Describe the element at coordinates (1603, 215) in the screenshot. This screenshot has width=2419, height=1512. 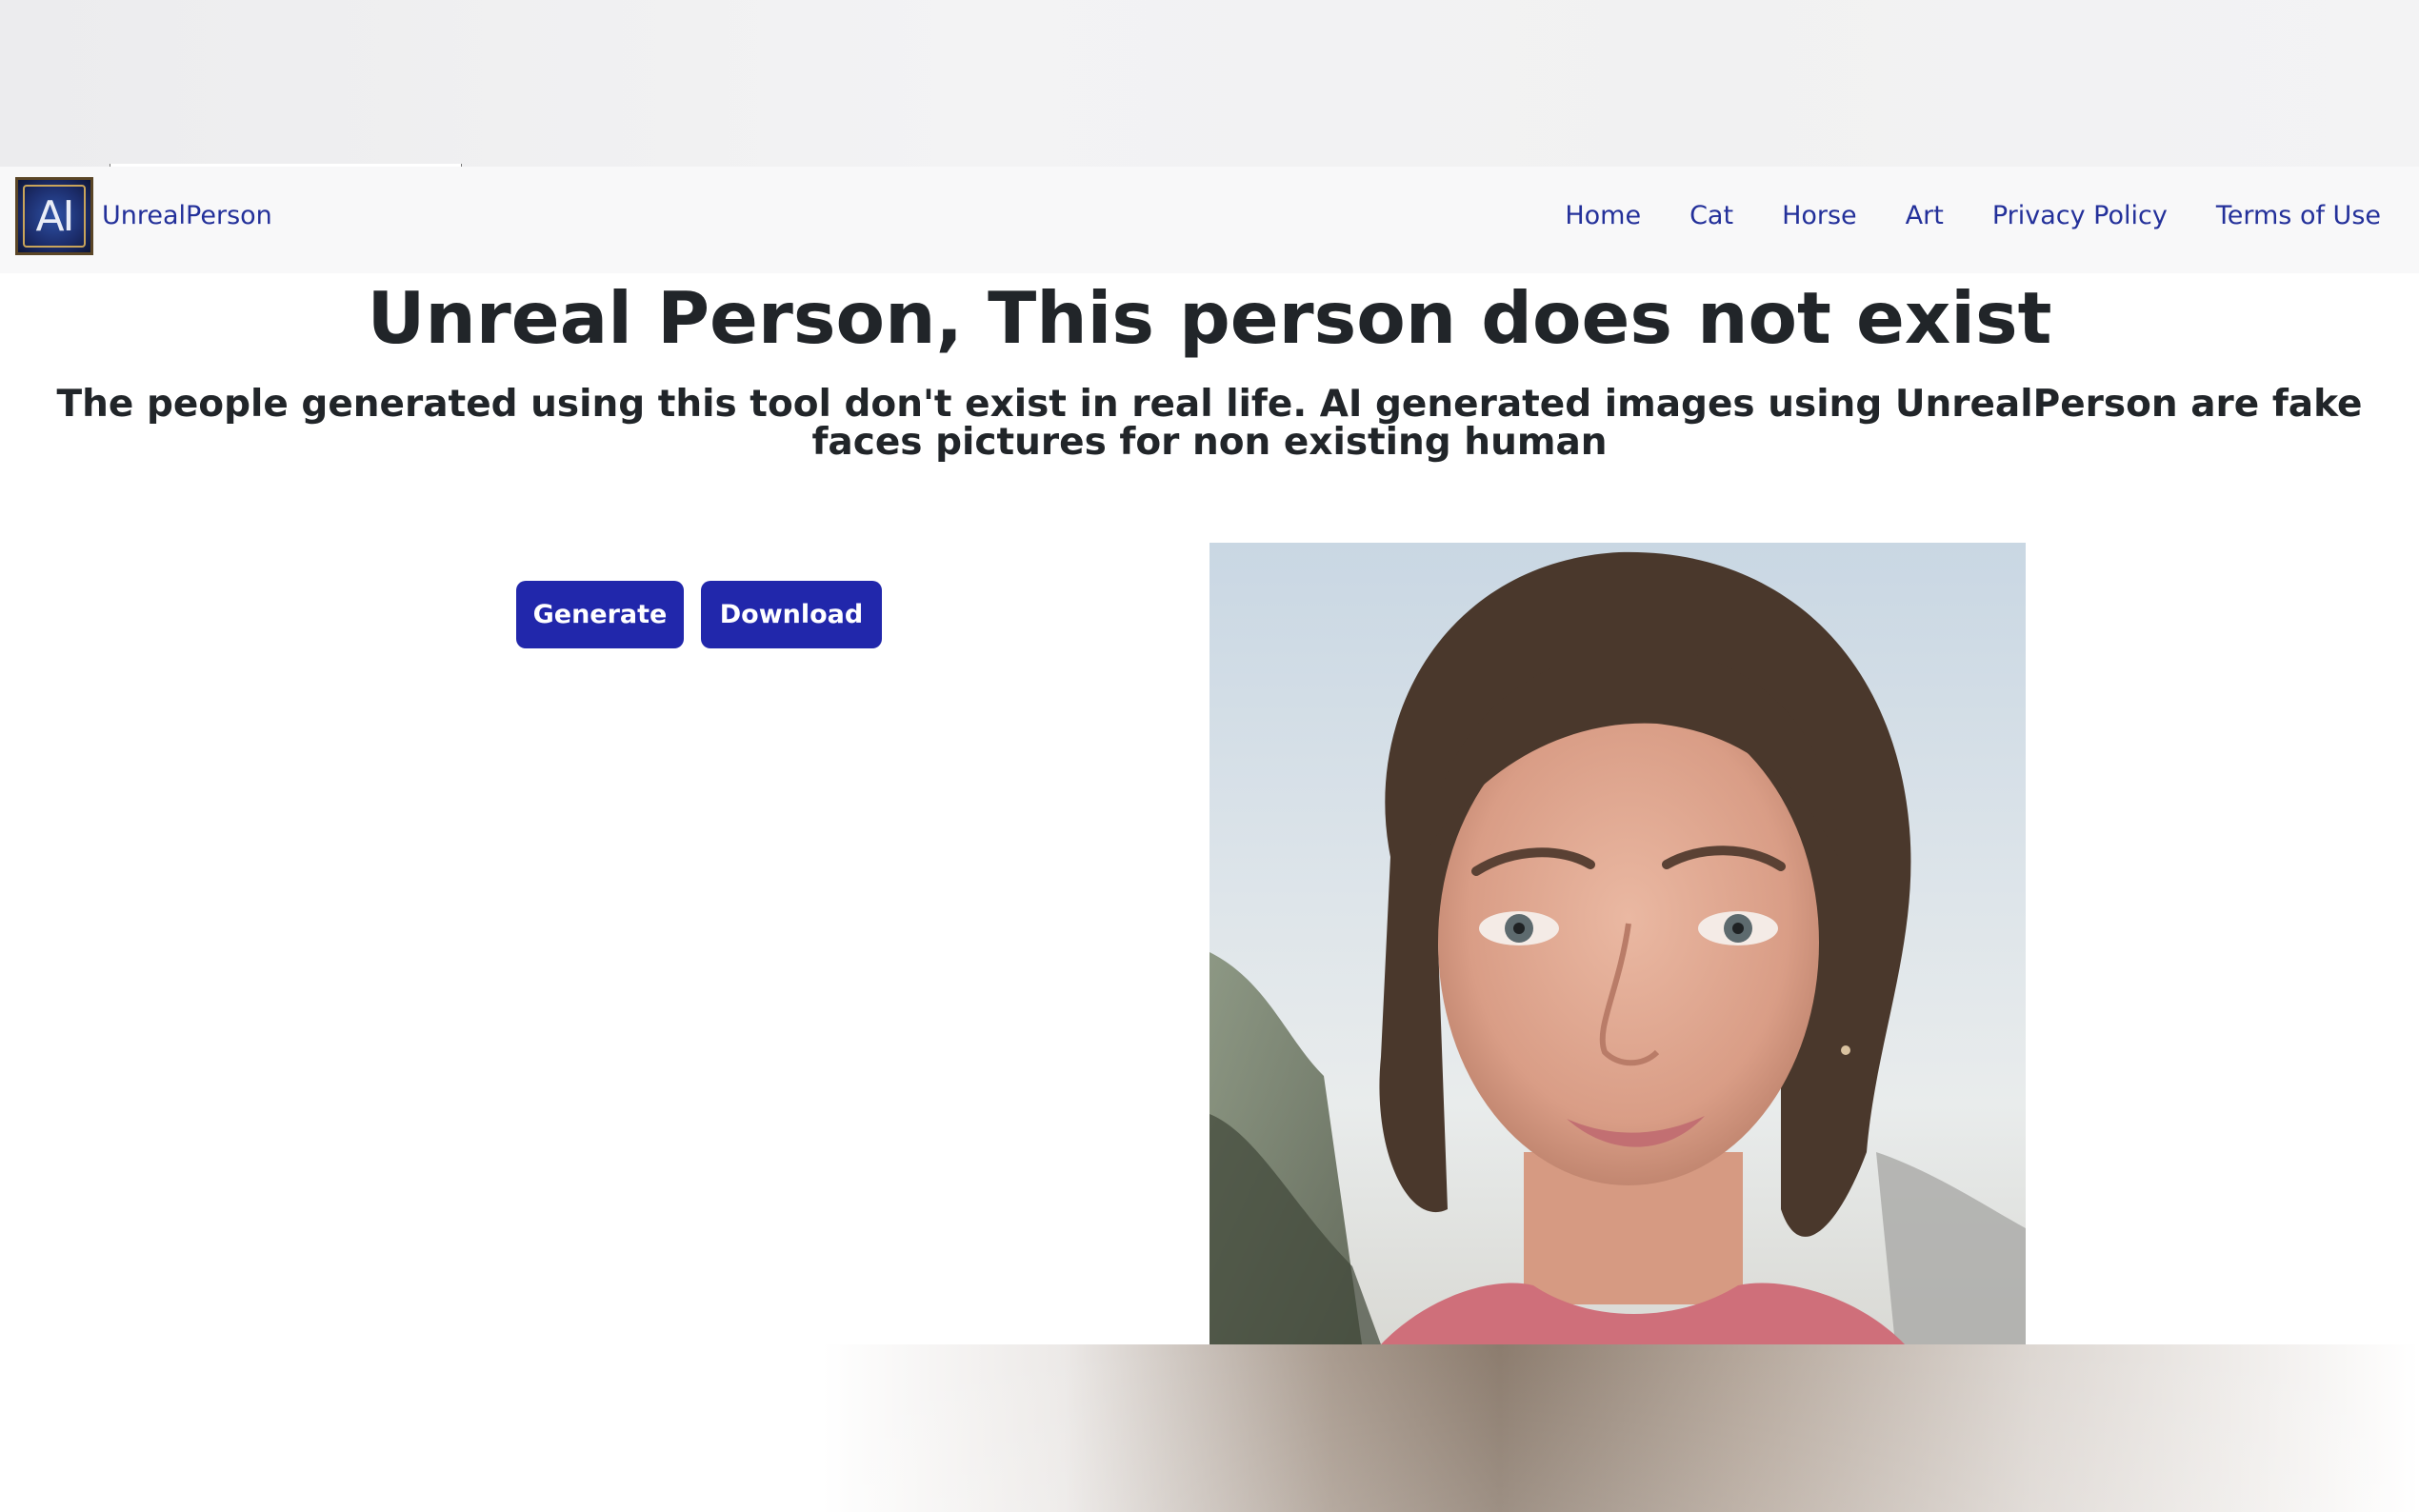
I see `nav-link-home: Home` at that location.